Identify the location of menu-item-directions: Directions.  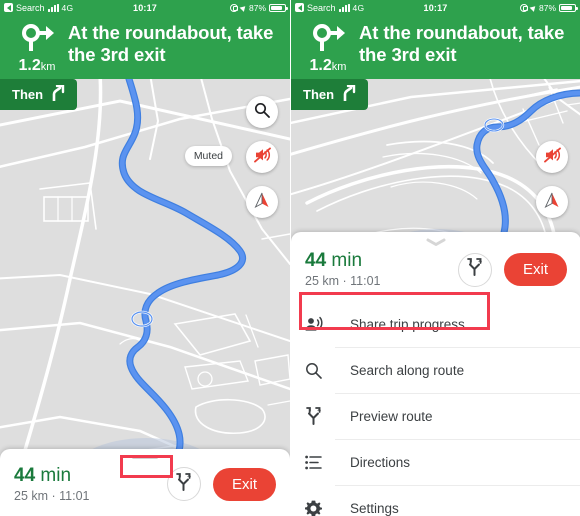
(435, 462).